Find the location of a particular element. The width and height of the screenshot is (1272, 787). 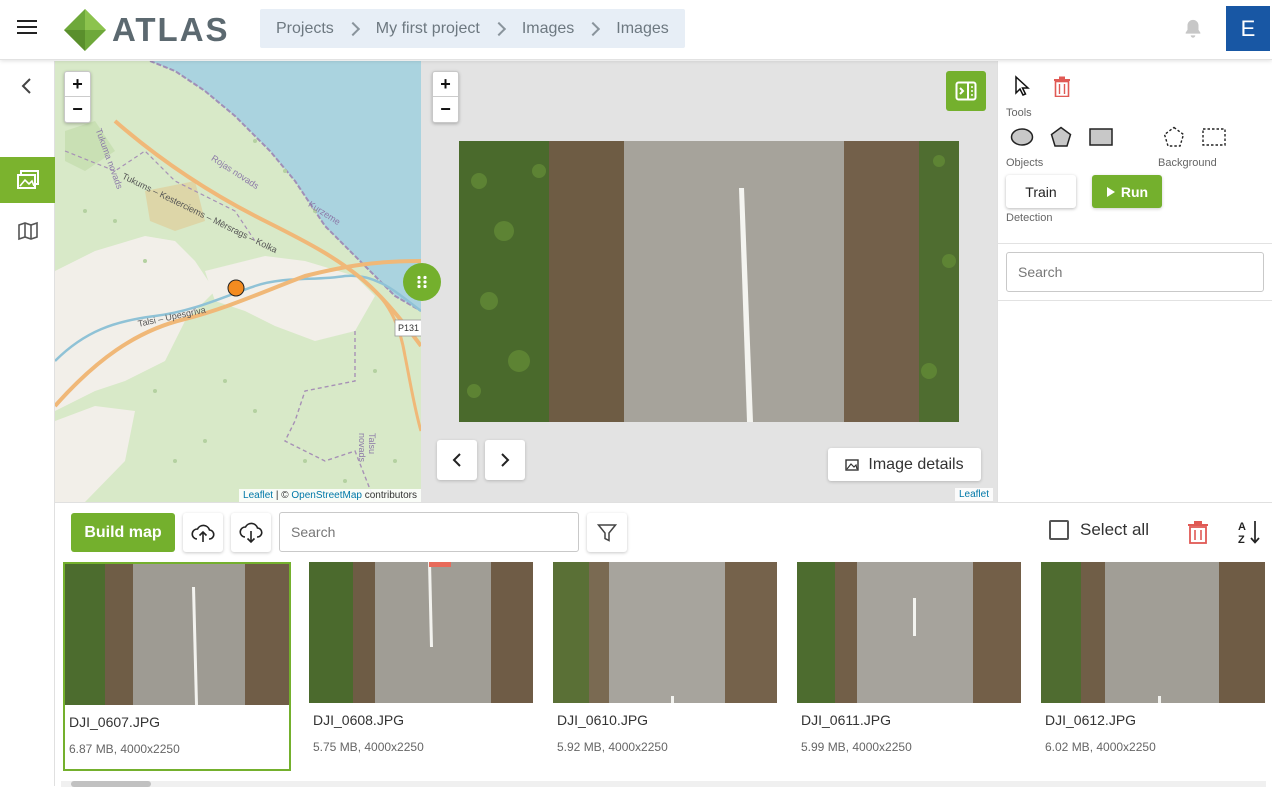

notifications-bell-icon is located at coordinates (1193, 29).